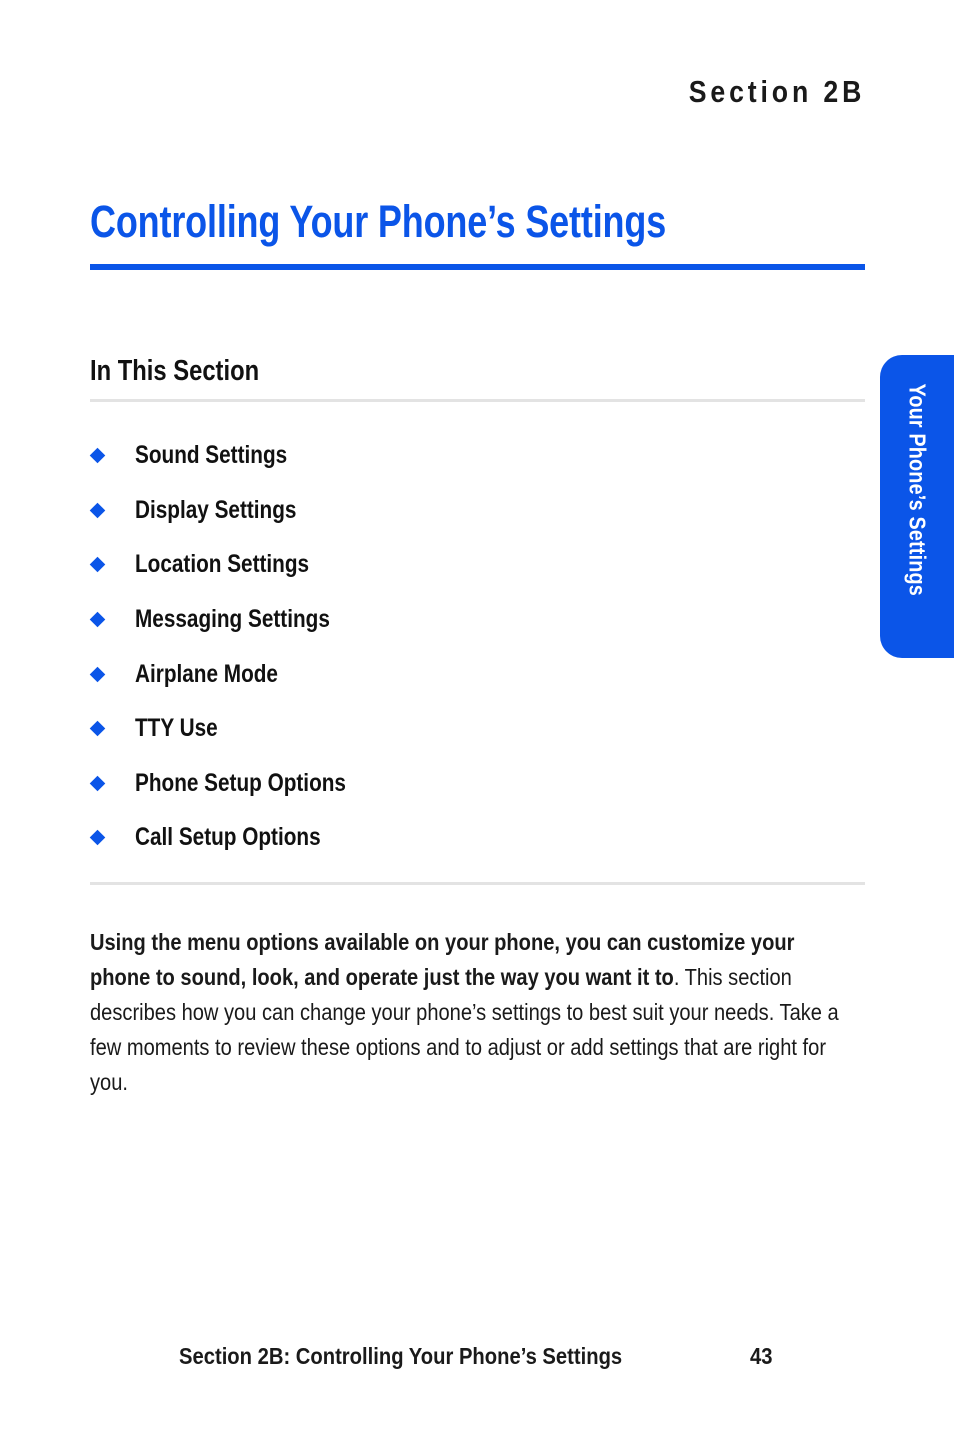  Describe the element at coordinates (211, 455) in the screenshot. I see `list-item-label: Sound Settings` at that location.